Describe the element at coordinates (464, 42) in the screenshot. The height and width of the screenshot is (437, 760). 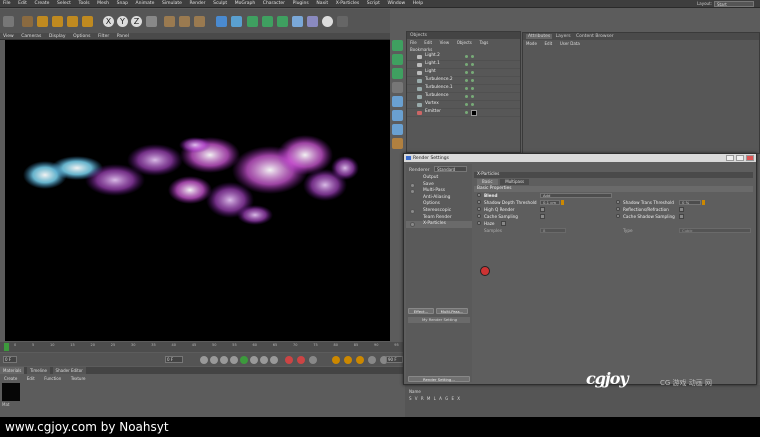
I see `om-menu-objects: Objects` at that location.